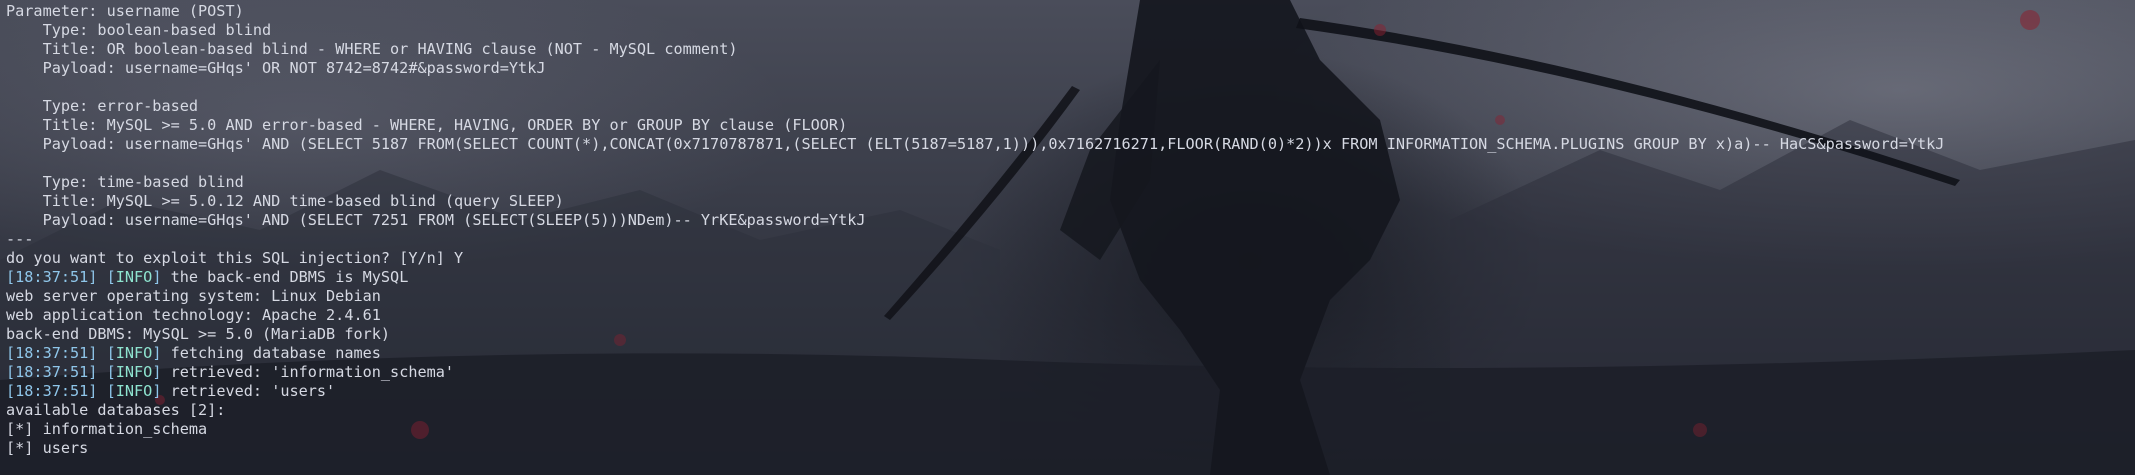 This screenshot has height=475, width=2135. Describe the element at coordinates (285, 277) in the screenshot. I see `log-message: the back-end DBMS is MySQL` at that location.